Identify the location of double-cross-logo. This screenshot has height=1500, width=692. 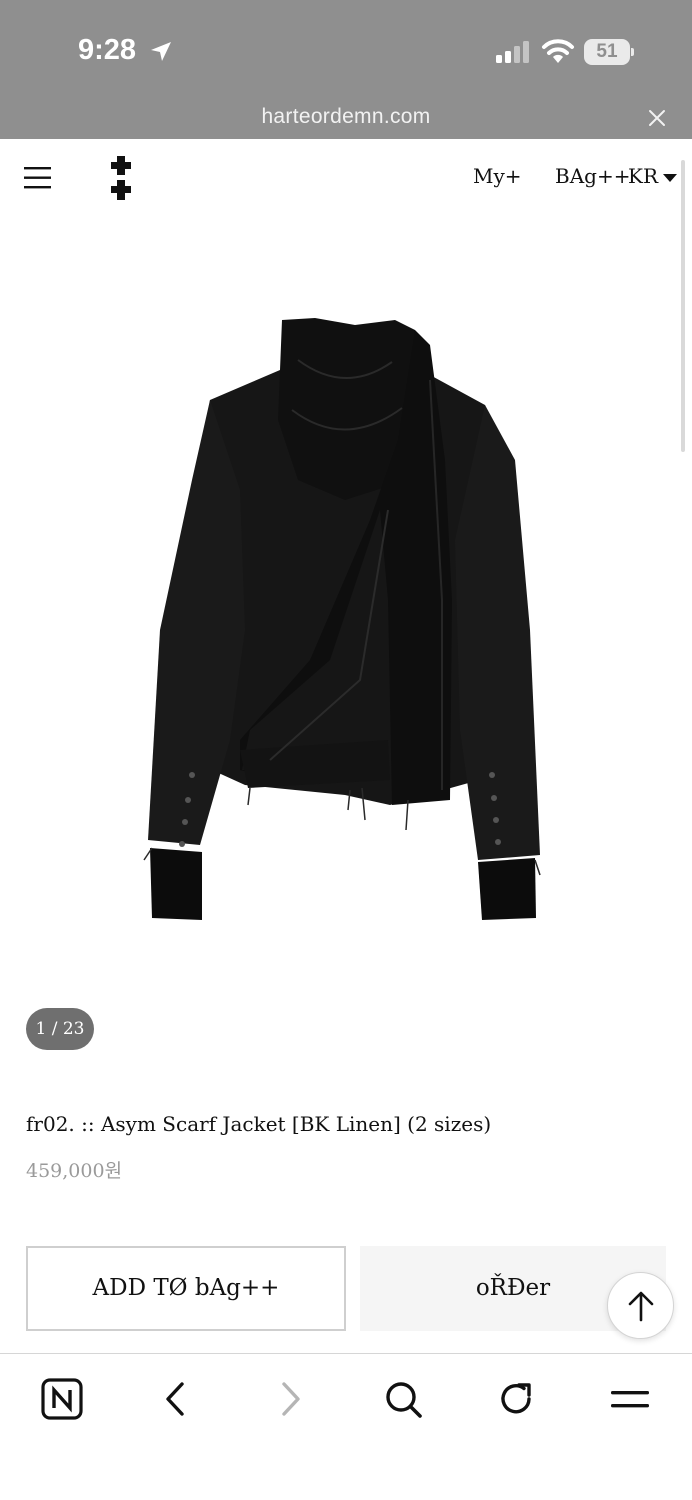
(121, 178).